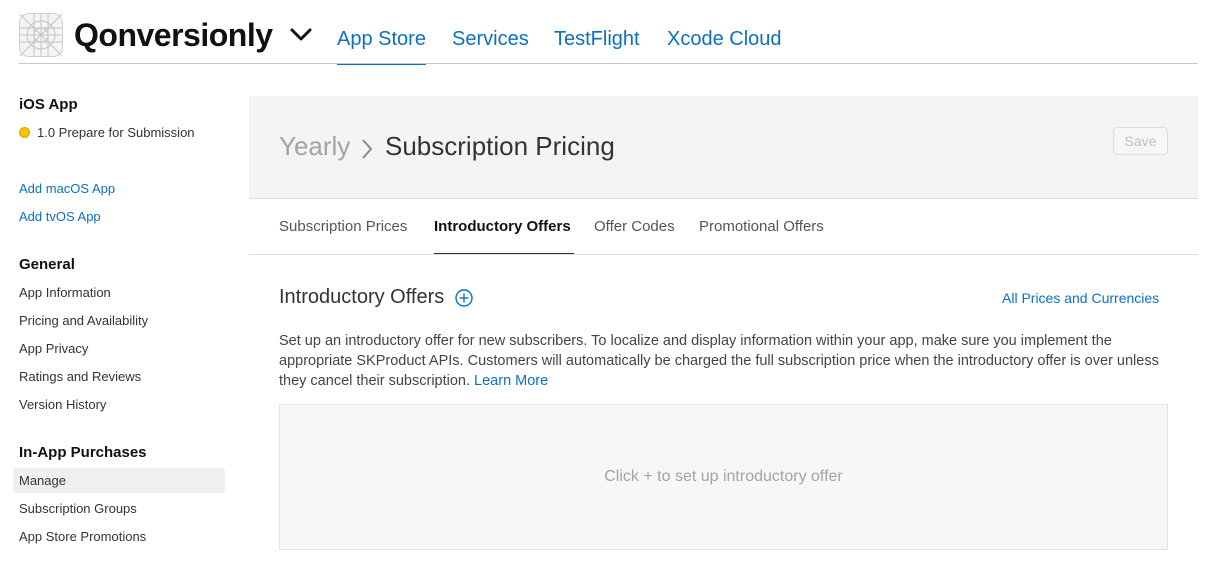 The width and height of the screenshot is (1205, 571). Describe the element at coordinates (343, 226) in the screenshot. I see `tab-subscription-prices: Subscription Prices` at that location.